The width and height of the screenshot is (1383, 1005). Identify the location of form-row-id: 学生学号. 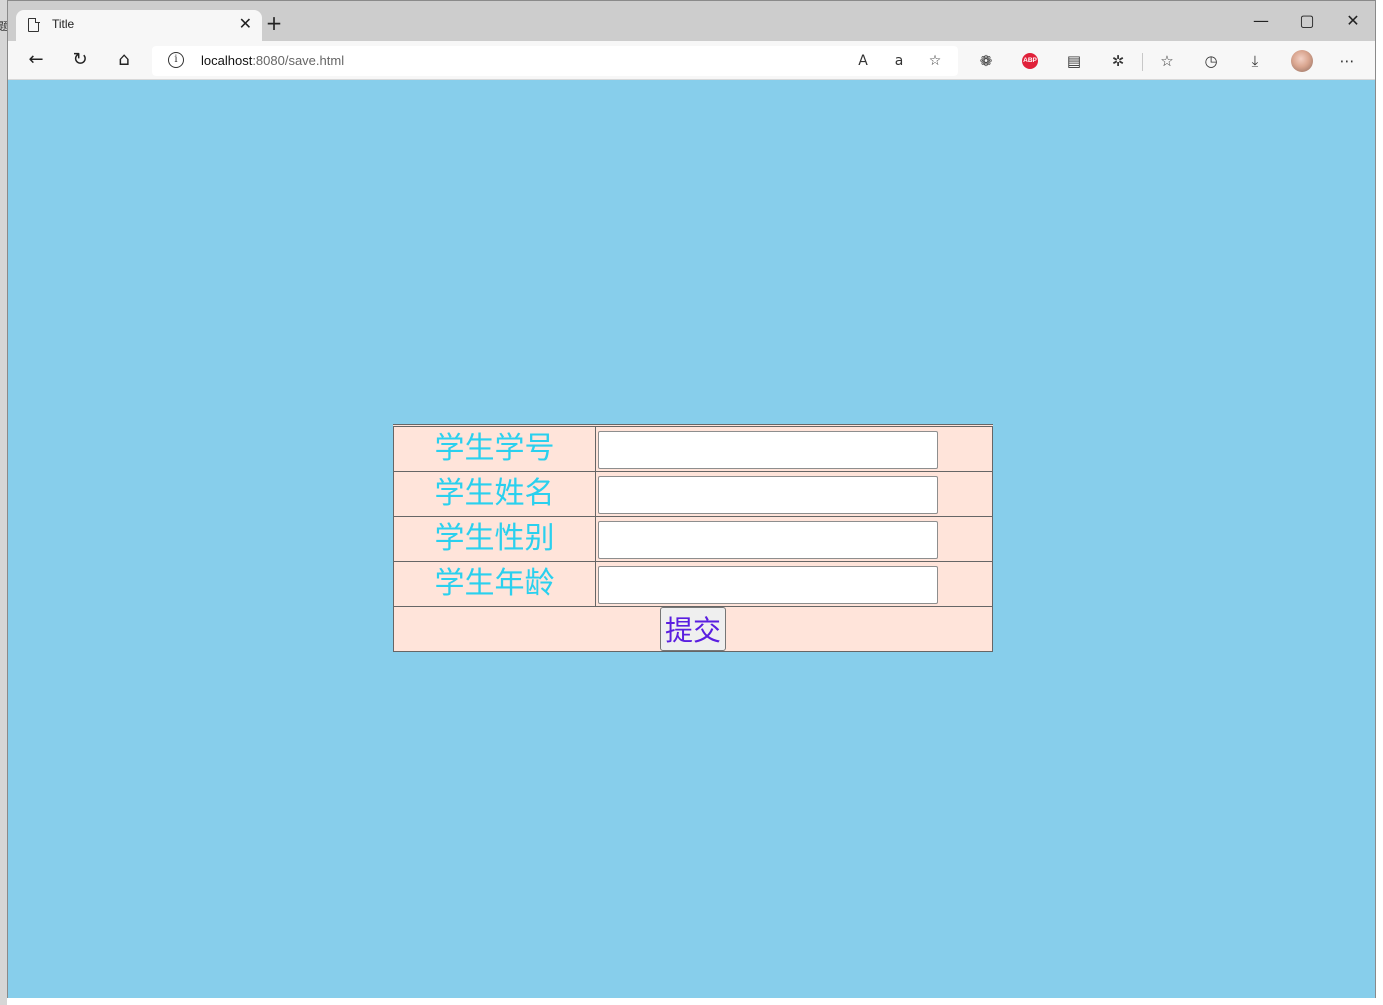
(693, 448).